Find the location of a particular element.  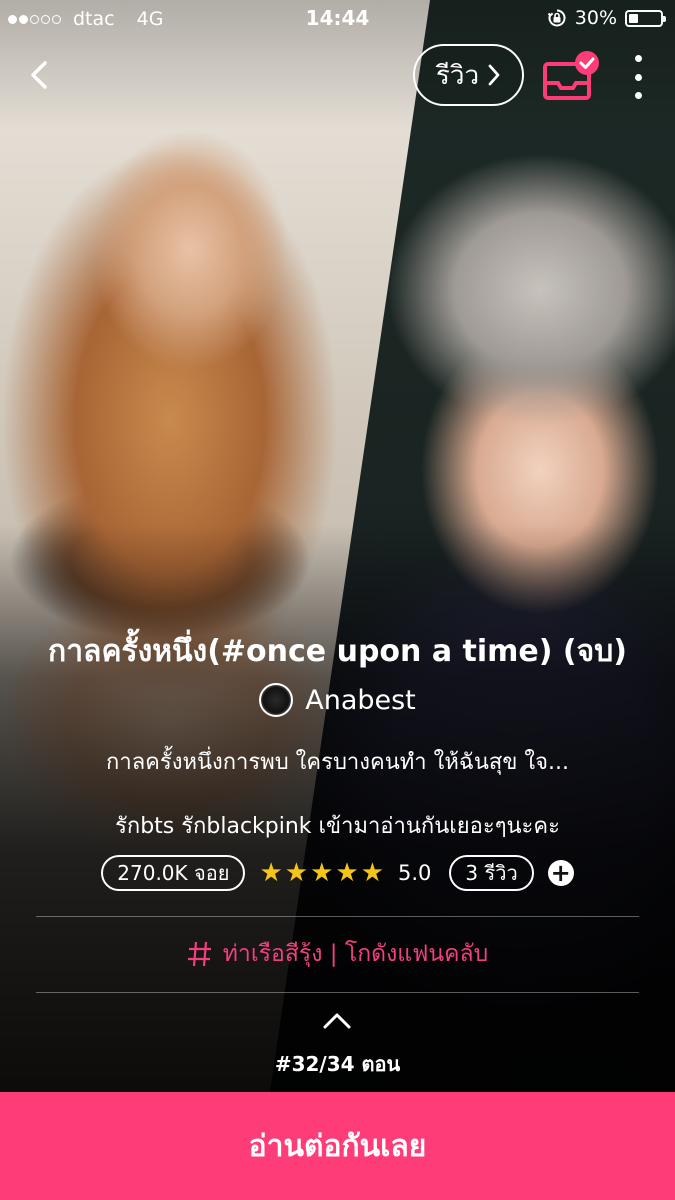

reviews-count-button: 3 รีวิว is located at coordinates (491, 873).